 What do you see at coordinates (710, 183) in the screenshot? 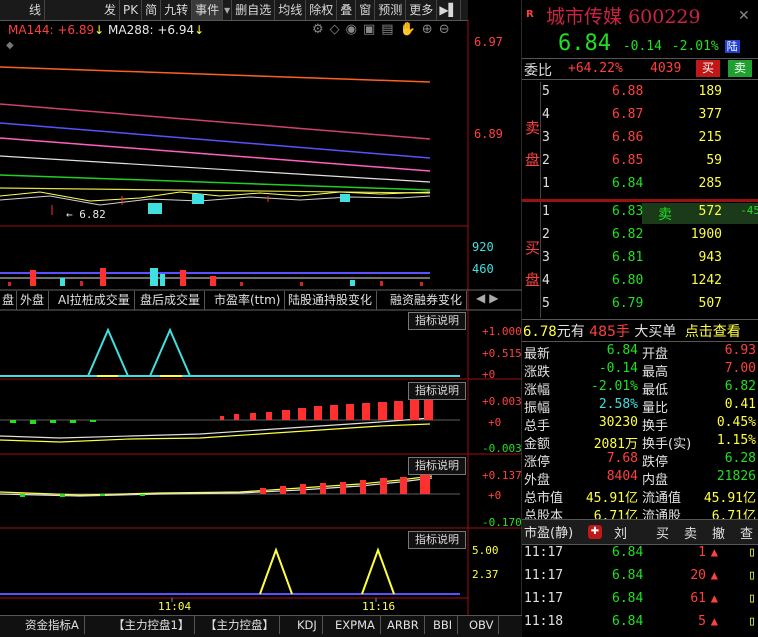
I see `ask-volume: 285` at bounding box center [710, 183].